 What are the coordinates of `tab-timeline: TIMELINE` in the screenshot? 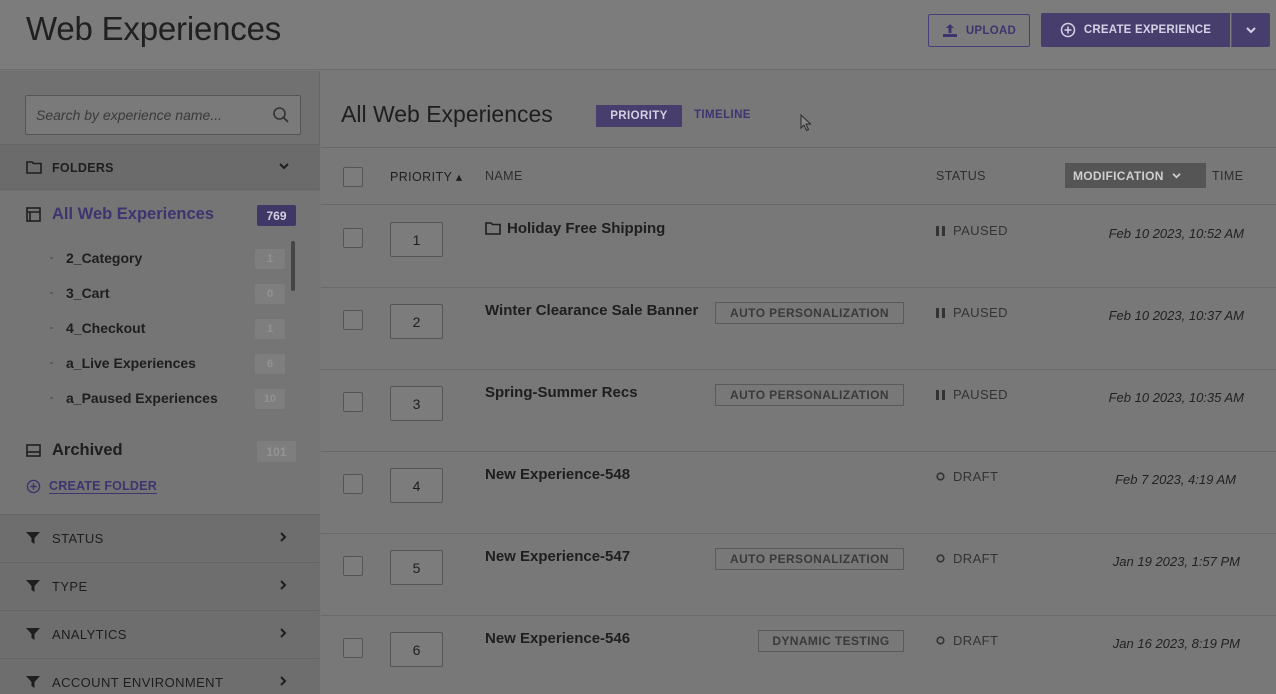 It's located at (722, 115).